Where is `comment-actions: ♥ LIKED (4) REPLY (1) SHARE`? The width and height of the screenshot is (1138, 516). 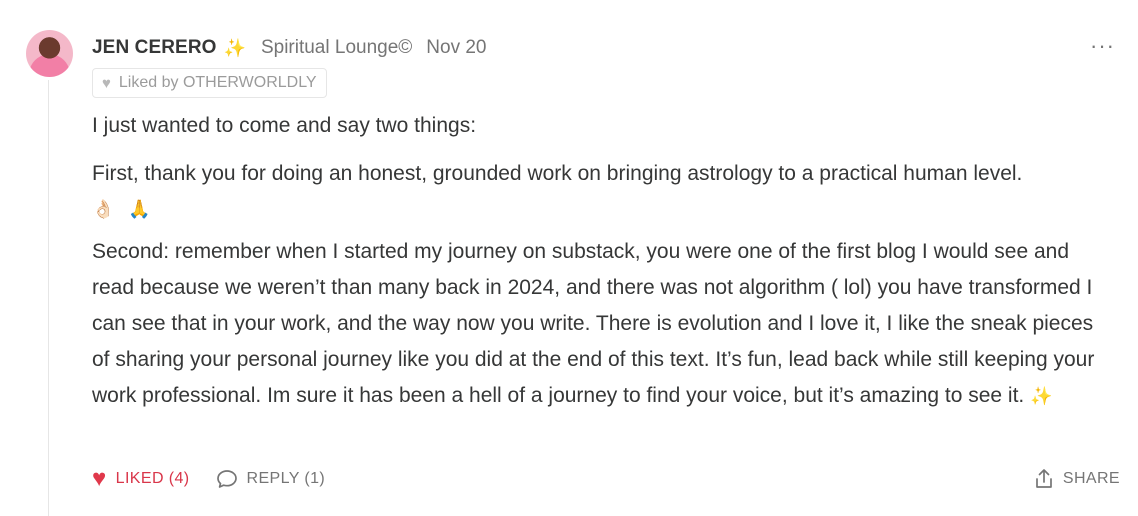
comment-actions: ♥ LIKED (4) REPLY (1) SHARE is located at coordinates (606, 479).